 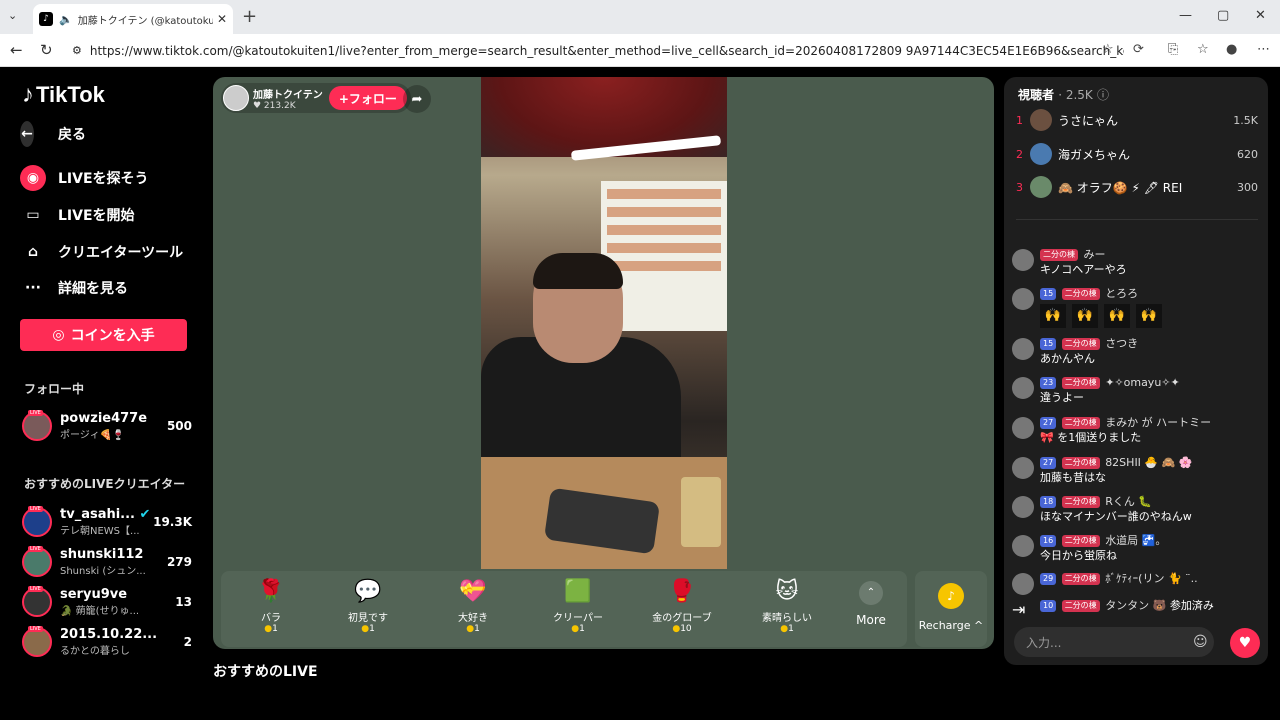 I want to click on cat-icon: 🐱, so click(x=787, y=591).